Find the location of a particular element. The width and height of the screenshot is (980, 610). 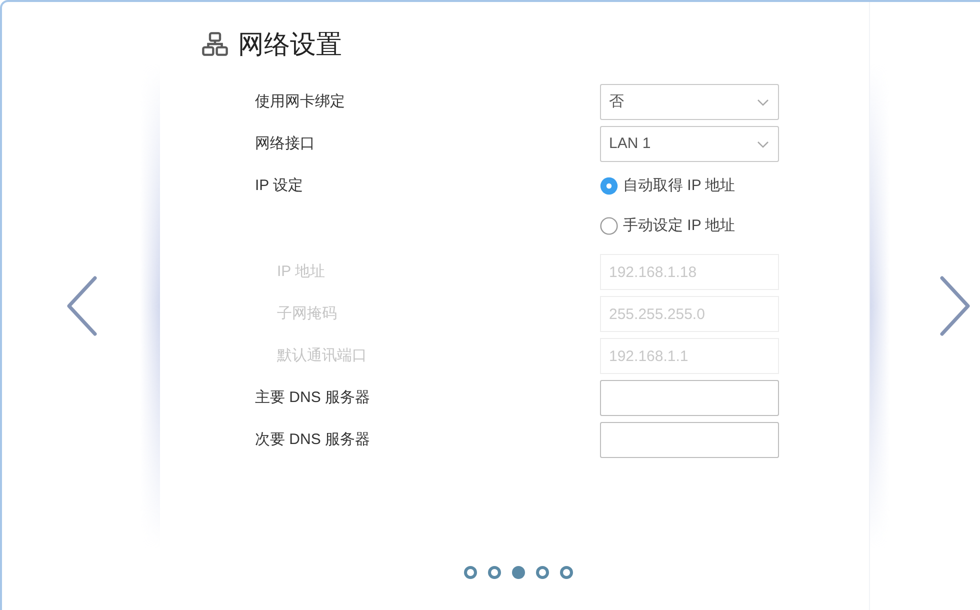

network-icon is located at coordinates (215, 44).